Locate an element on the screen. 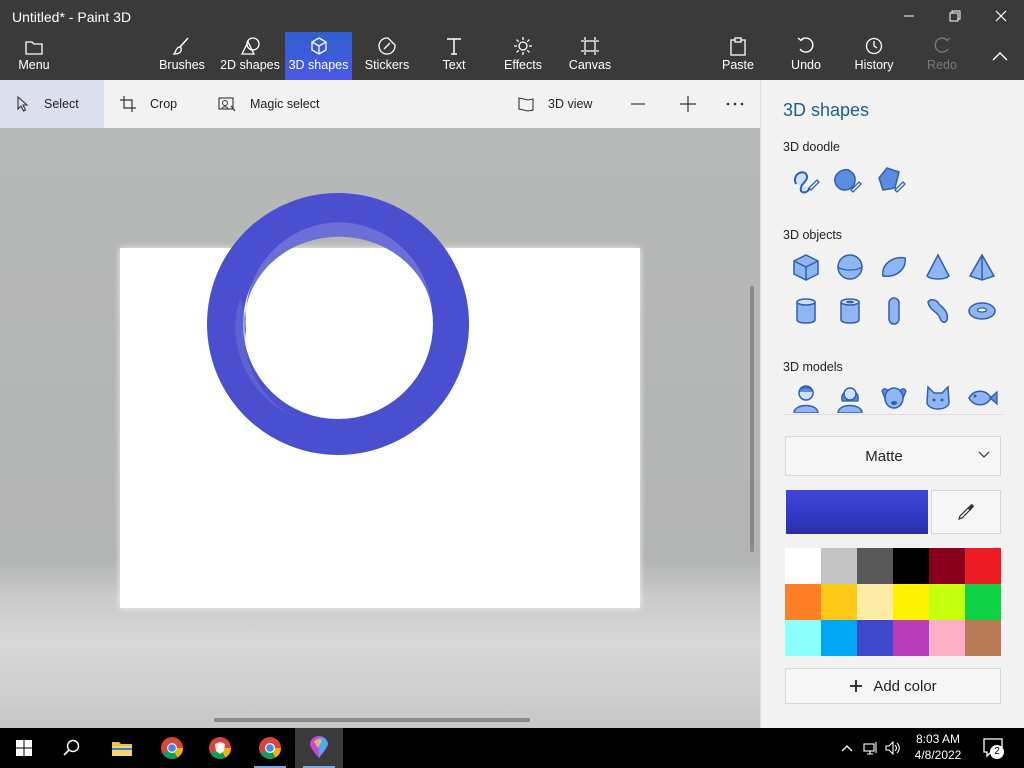 Image resolution: width=1024 pixels, height=768 pixels. text-label: Text is located at coordinates (454, 65).